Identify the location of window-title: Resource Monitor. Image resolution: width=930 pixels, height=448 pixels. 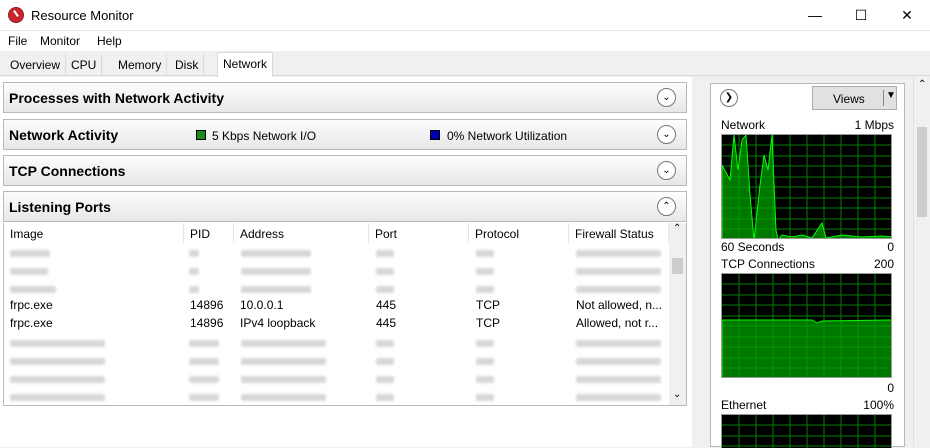
(82, 15).